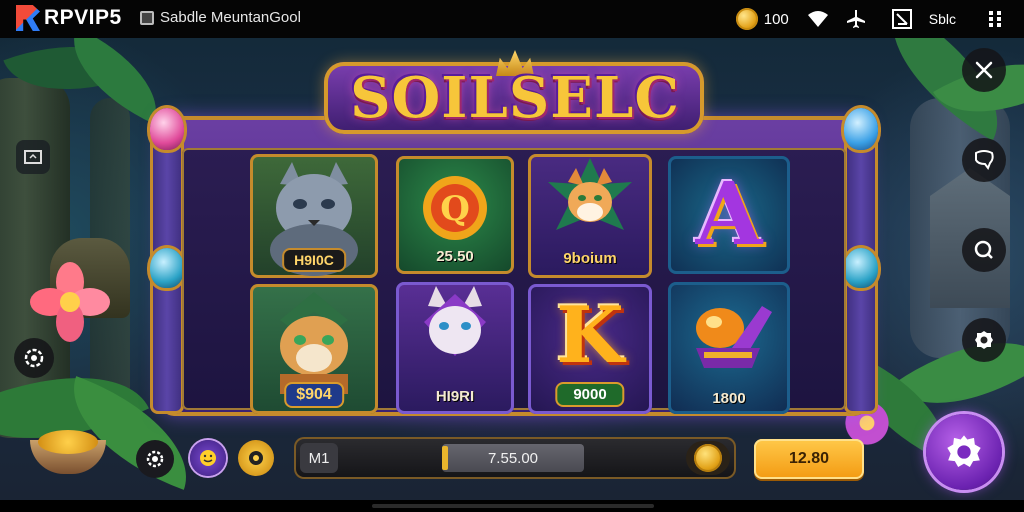  I want to click on symbol-treasure: 1800, so click(729, 348).